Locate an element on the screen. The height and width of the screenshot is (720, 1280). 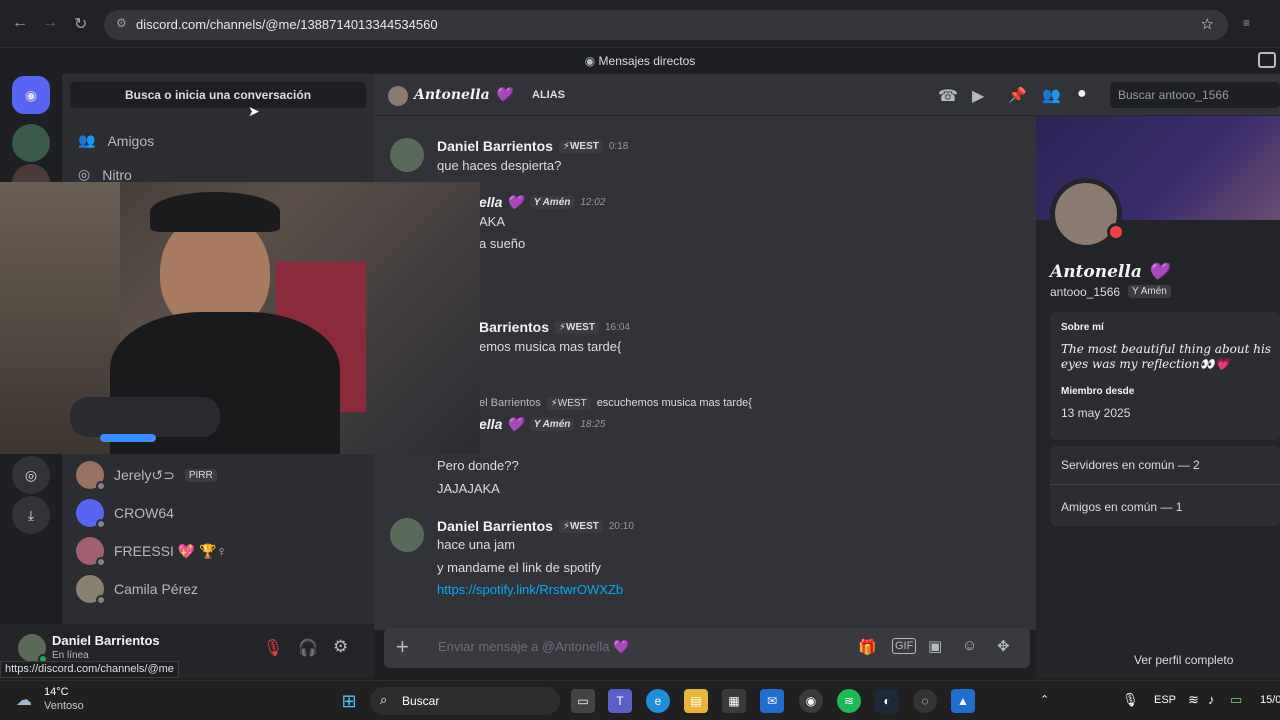
discord-home-button: ◉ is located at coordinates (31, 95).